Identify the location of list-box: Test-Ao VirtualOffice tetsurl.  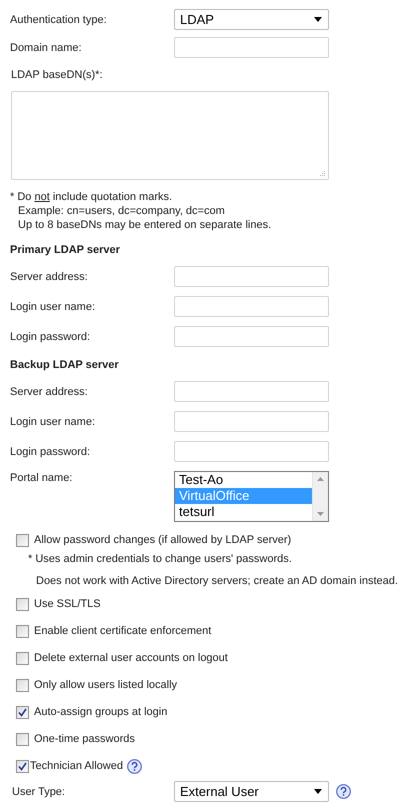
(251, 496).